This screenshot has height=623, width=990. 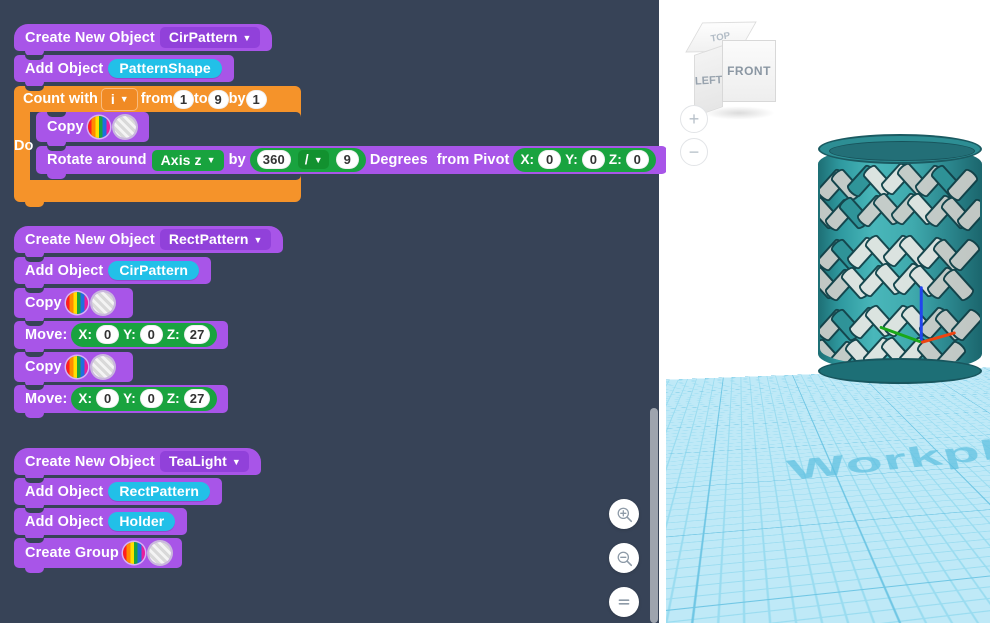 I want to click on add-object-block-patternshape: Add Object PatternShape, so click(x=124, y=71).